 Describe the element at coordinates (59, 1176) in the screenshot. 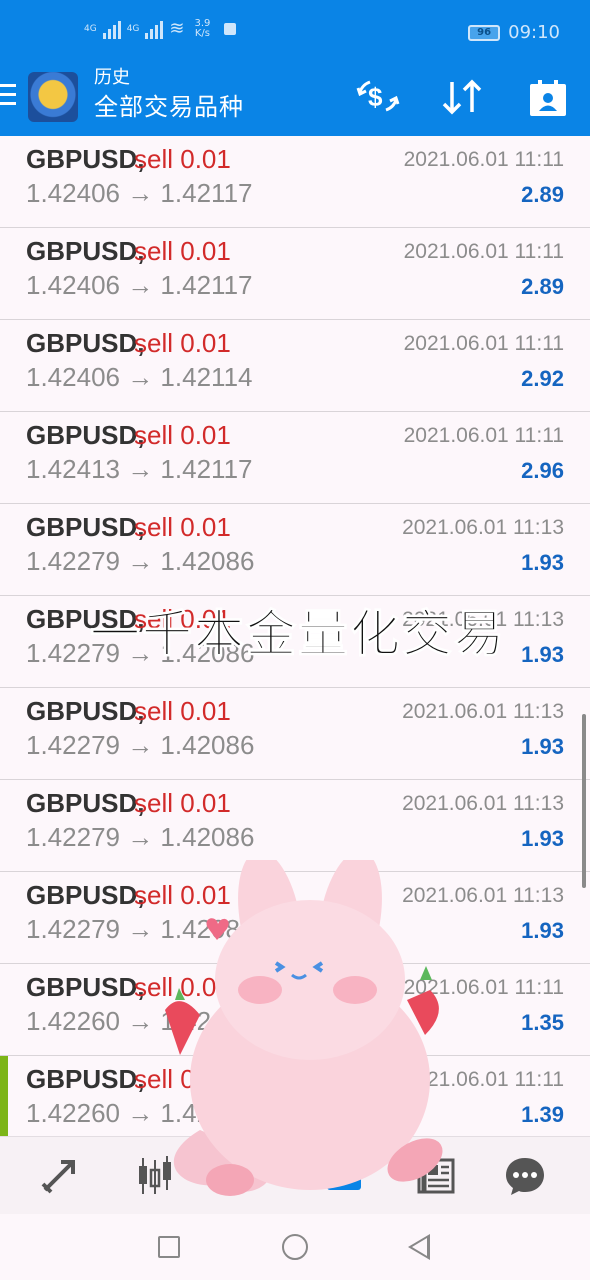

I see `quotes-icon` at that location.